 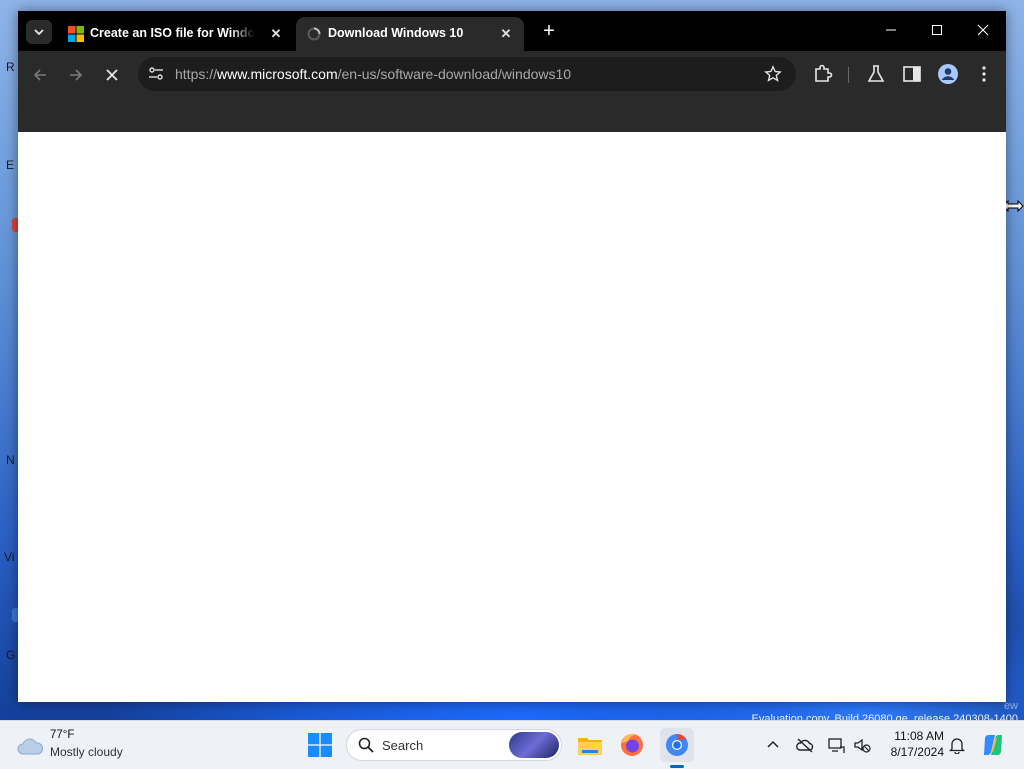 I want to click on maximize-icon, so click(x=937, y=30).